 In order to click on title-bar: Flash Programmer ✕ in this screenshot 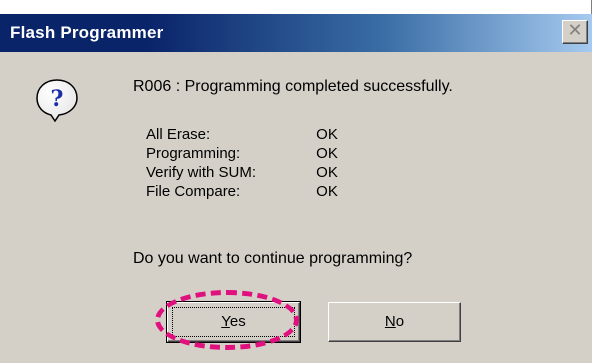, I will do `click(296, 33)`.